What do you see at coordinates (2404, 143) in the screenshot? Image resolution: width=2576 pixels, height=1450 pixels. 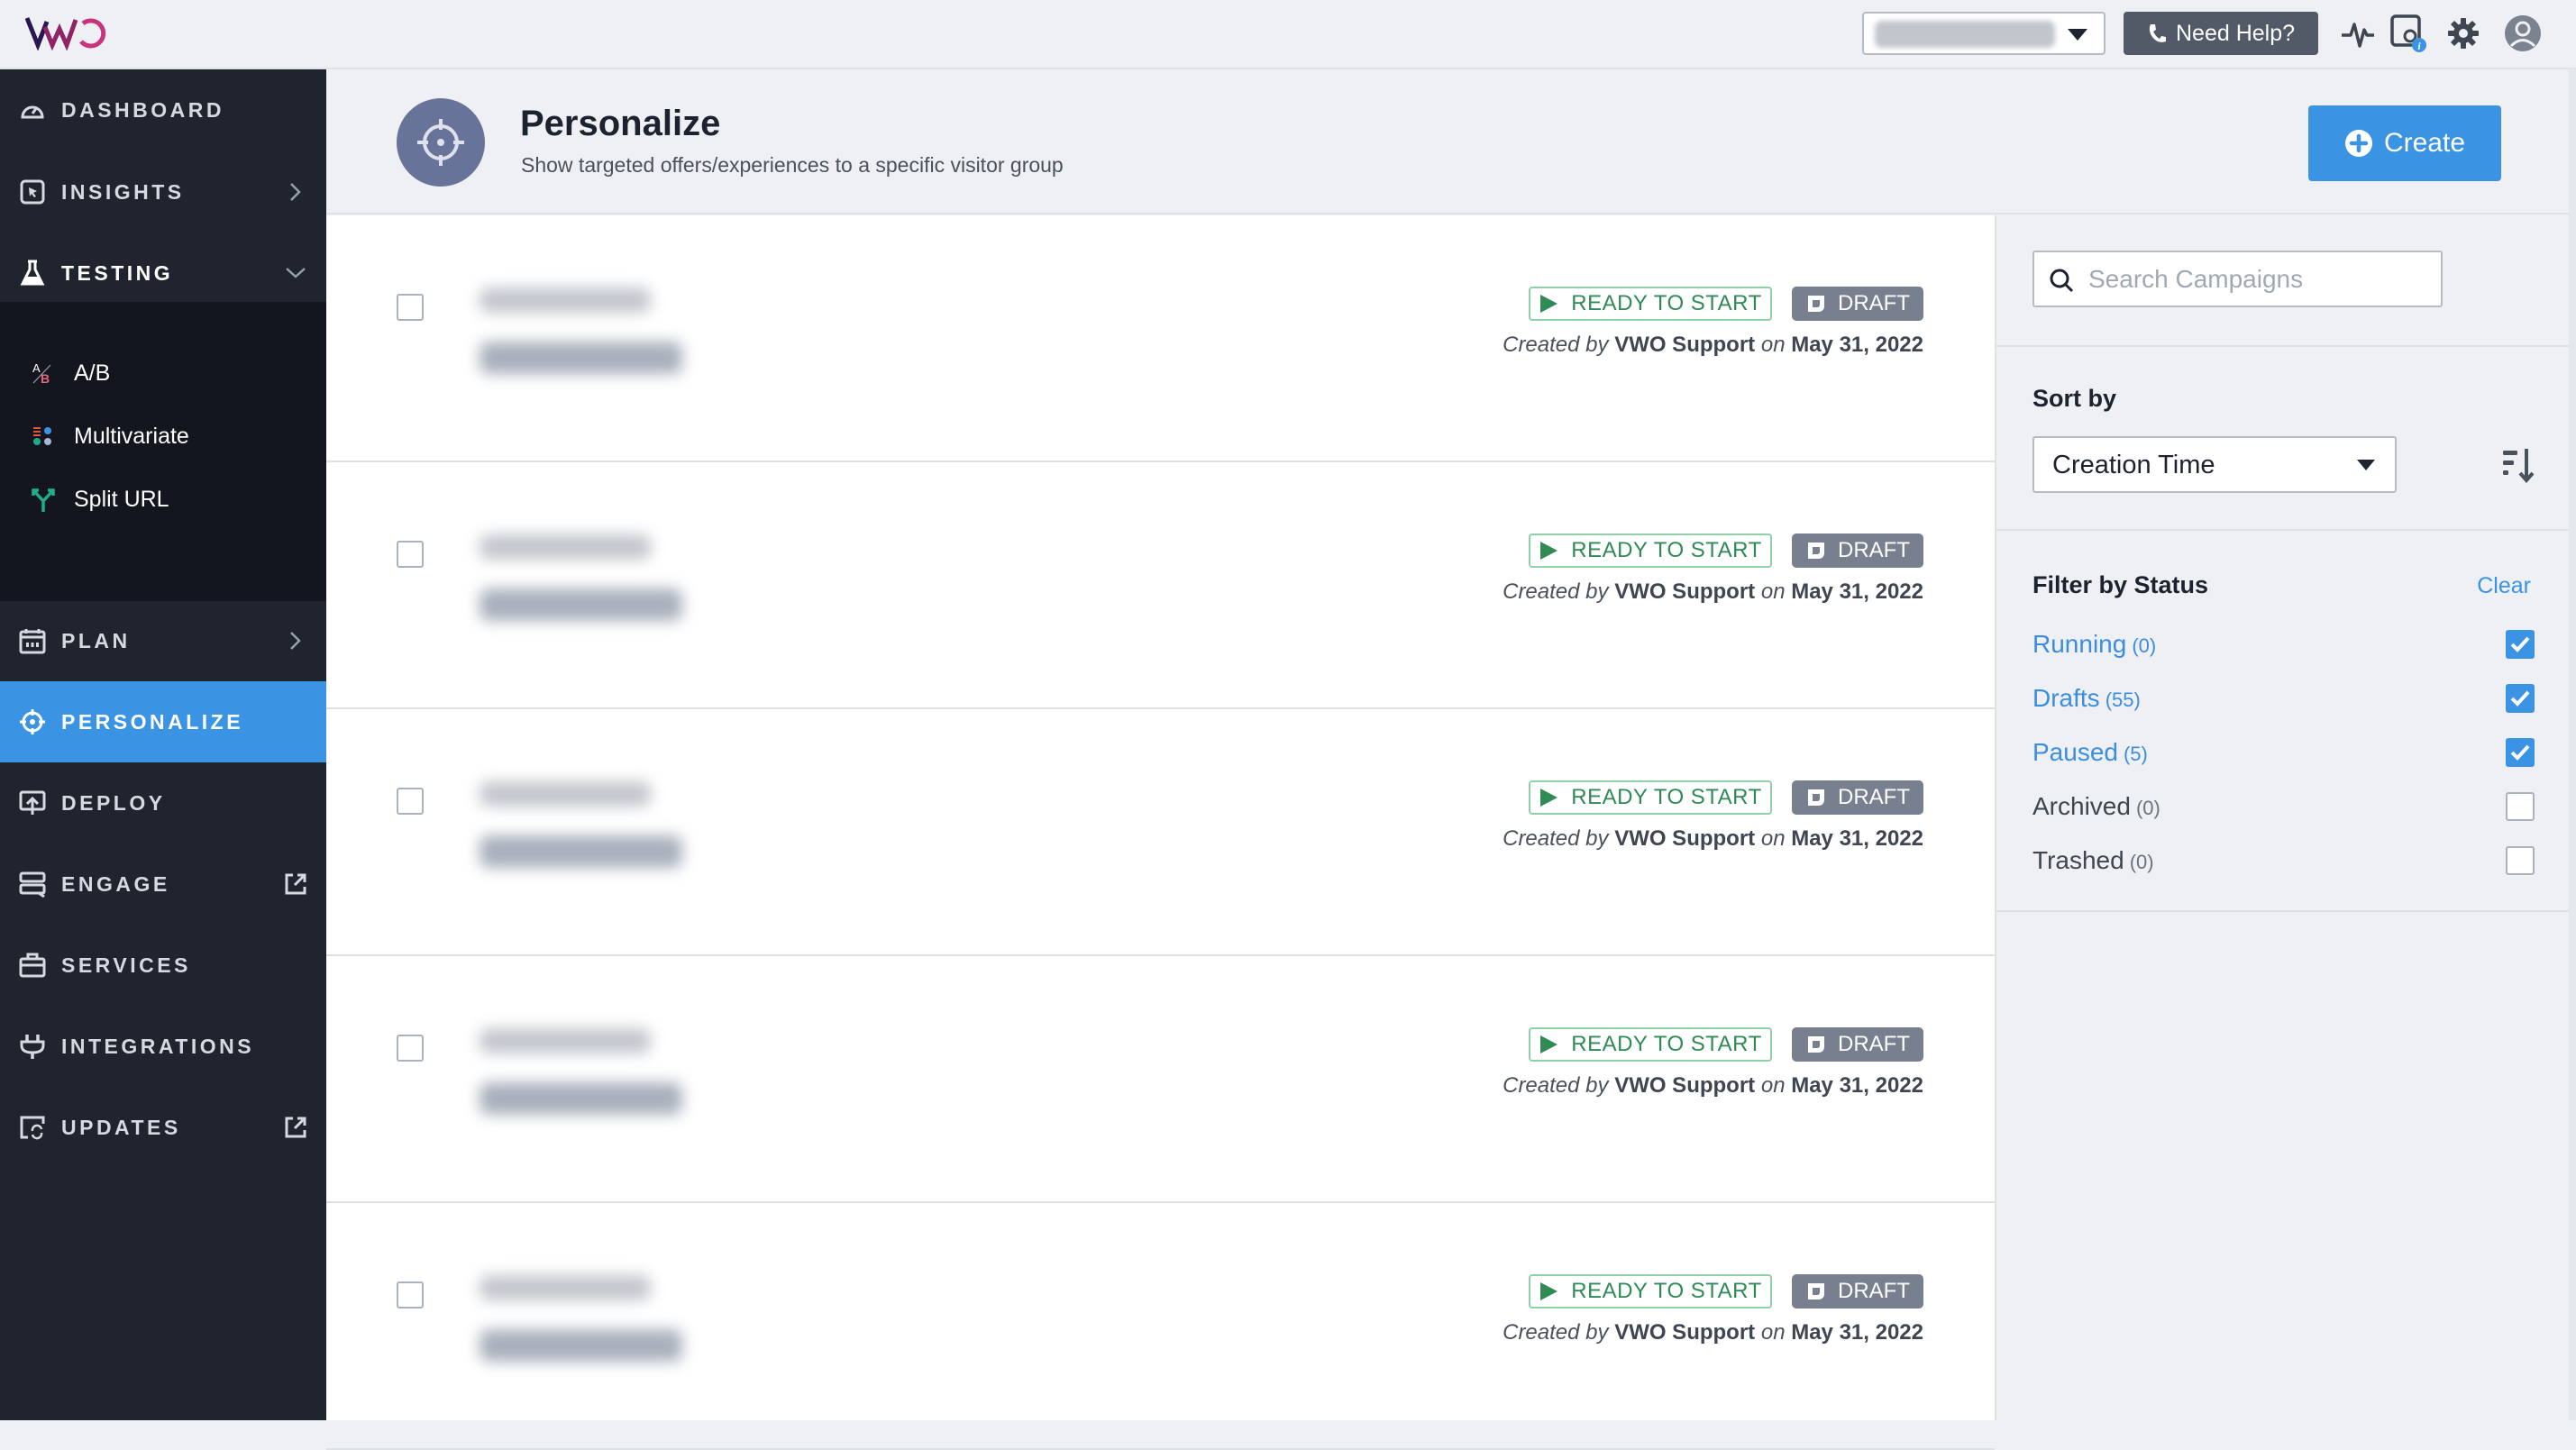 I see `create-button: Create` at bounding box center [2404, 143].